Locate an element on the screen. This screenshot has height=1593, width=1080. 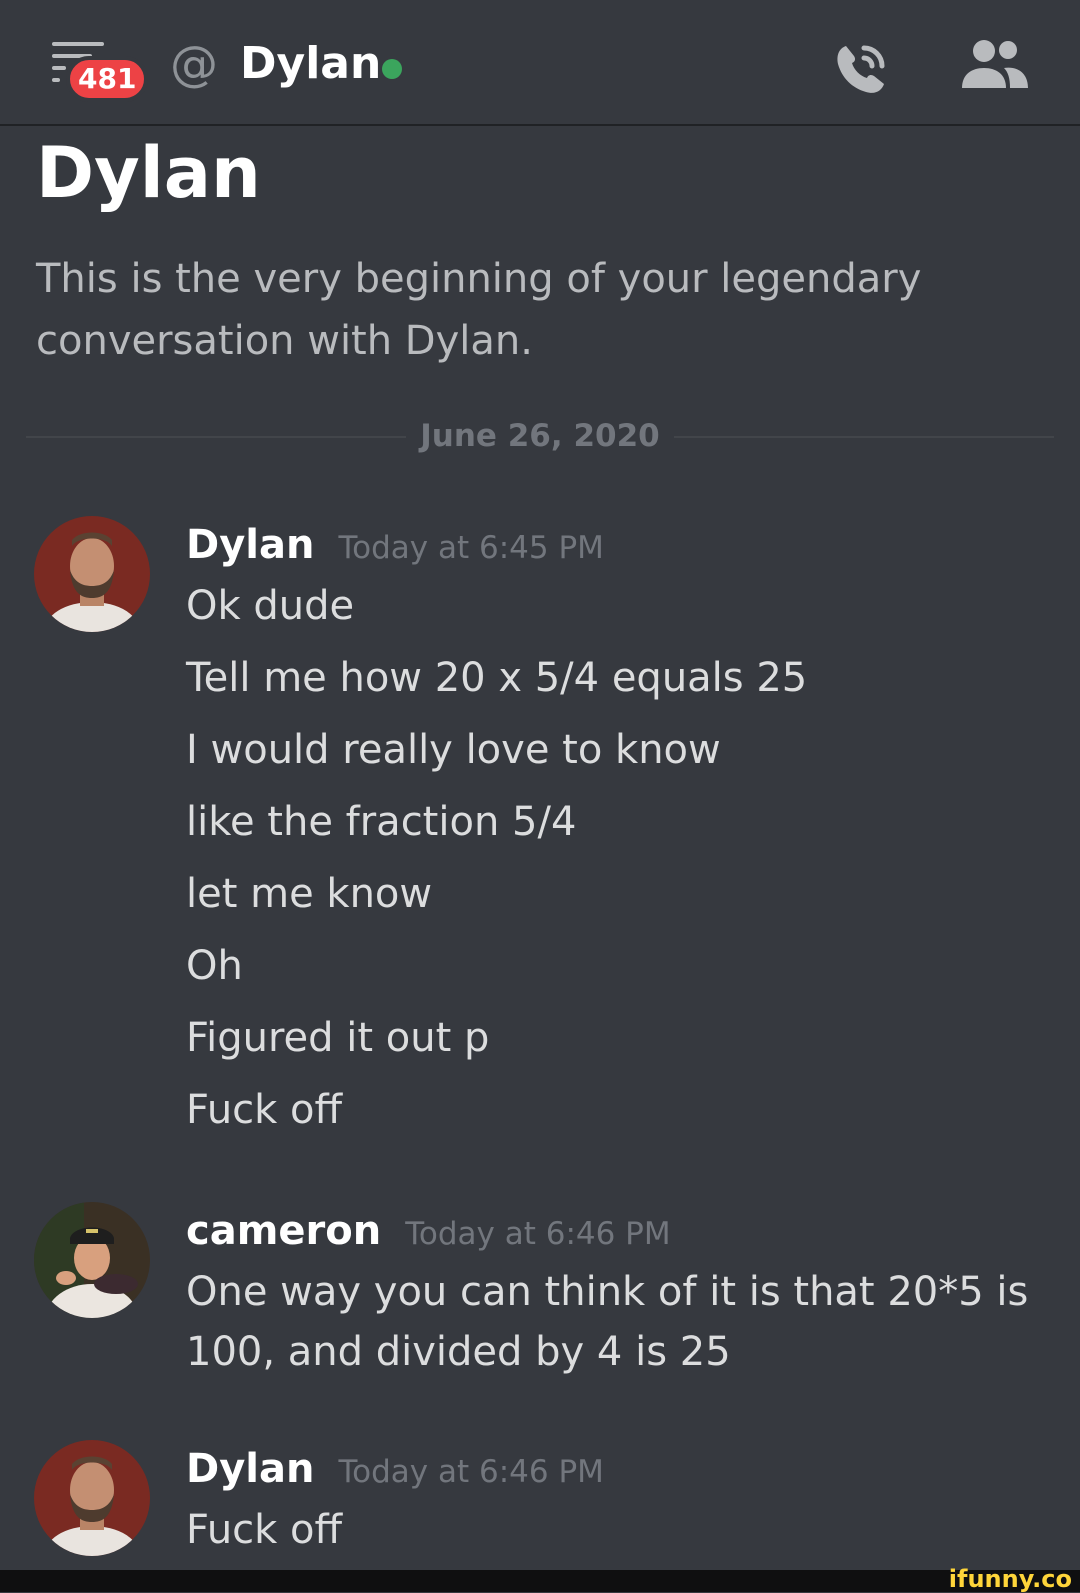
author-name: cameron is located at coordinates (283, 1231).